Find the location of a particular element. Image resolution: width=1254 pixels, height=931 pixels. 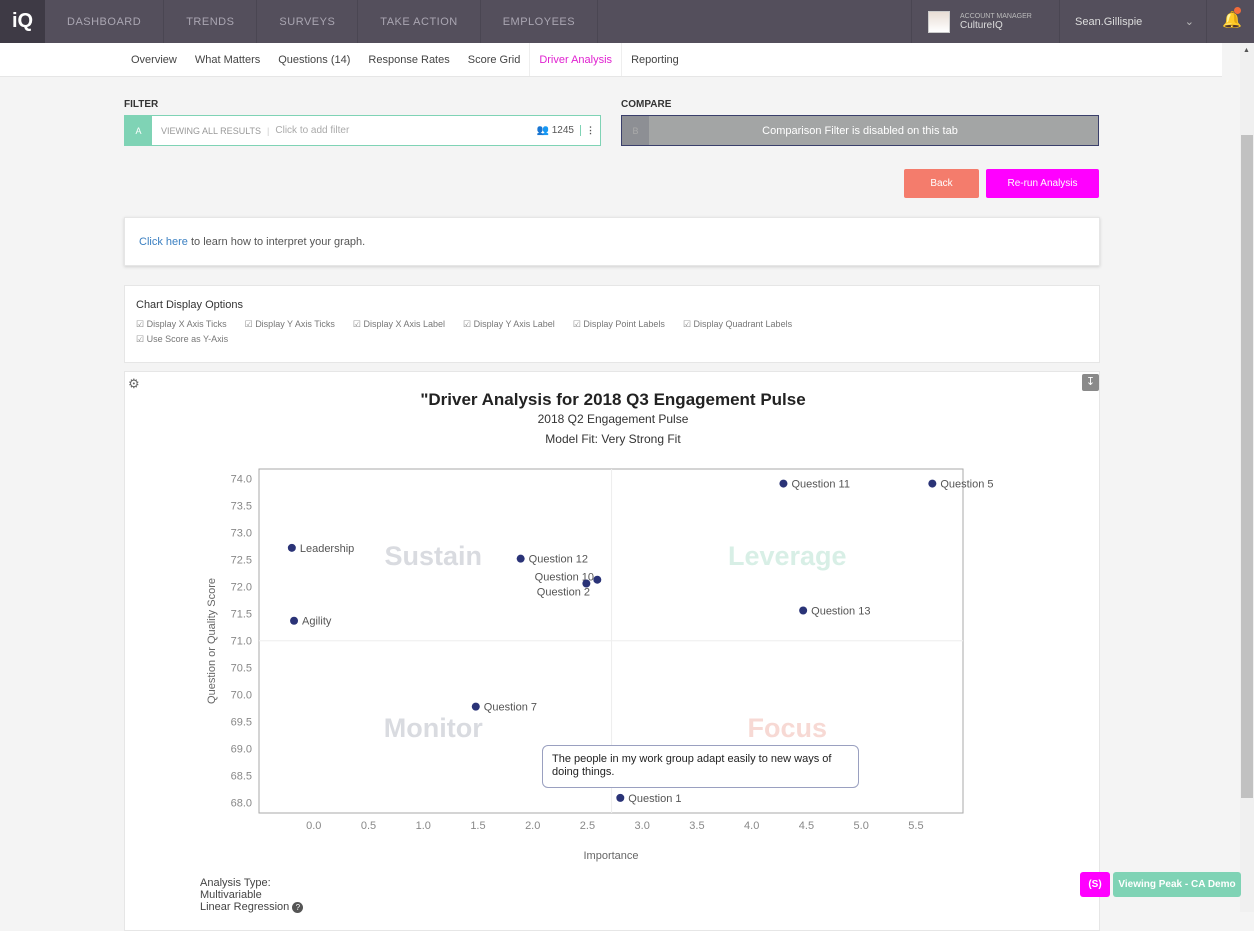

point-label: Question 13 is located at coordinates (840, 611).